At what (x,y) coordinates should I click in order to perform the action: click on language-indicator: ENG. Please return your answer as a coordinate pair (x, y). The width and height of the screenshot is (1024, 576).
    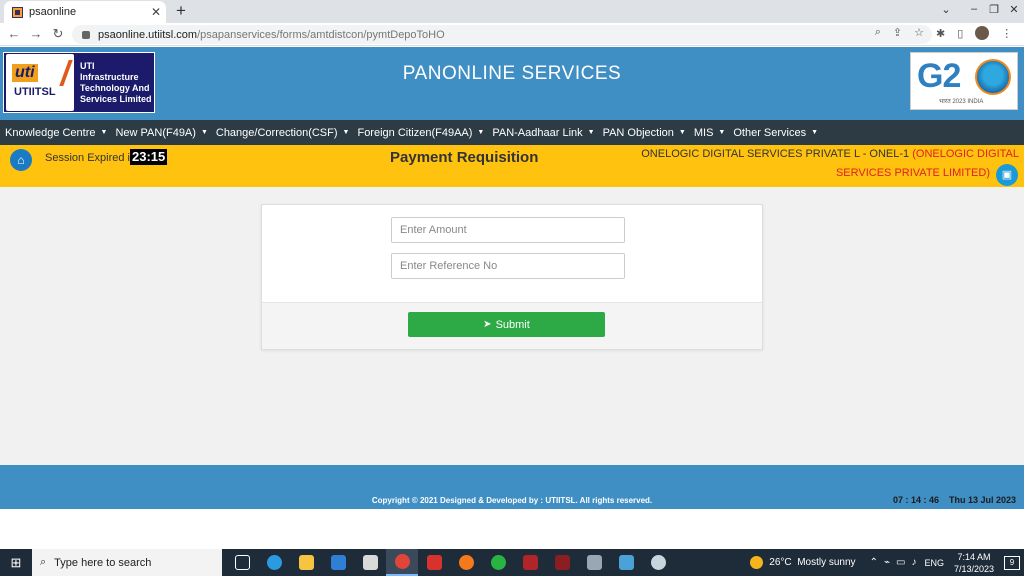
    Looking at the image, I should click on (934, 563).